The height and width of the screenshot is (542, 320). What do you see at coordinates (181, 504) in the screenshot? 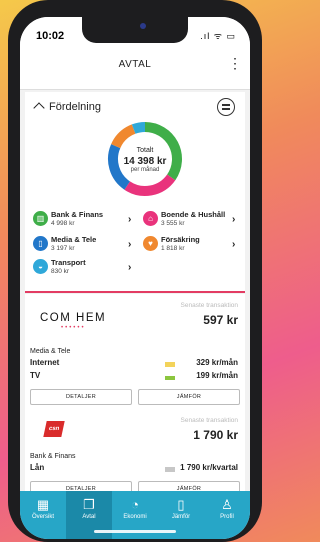
I see `bars-icon: ▯` at bounding box center [181, 504].